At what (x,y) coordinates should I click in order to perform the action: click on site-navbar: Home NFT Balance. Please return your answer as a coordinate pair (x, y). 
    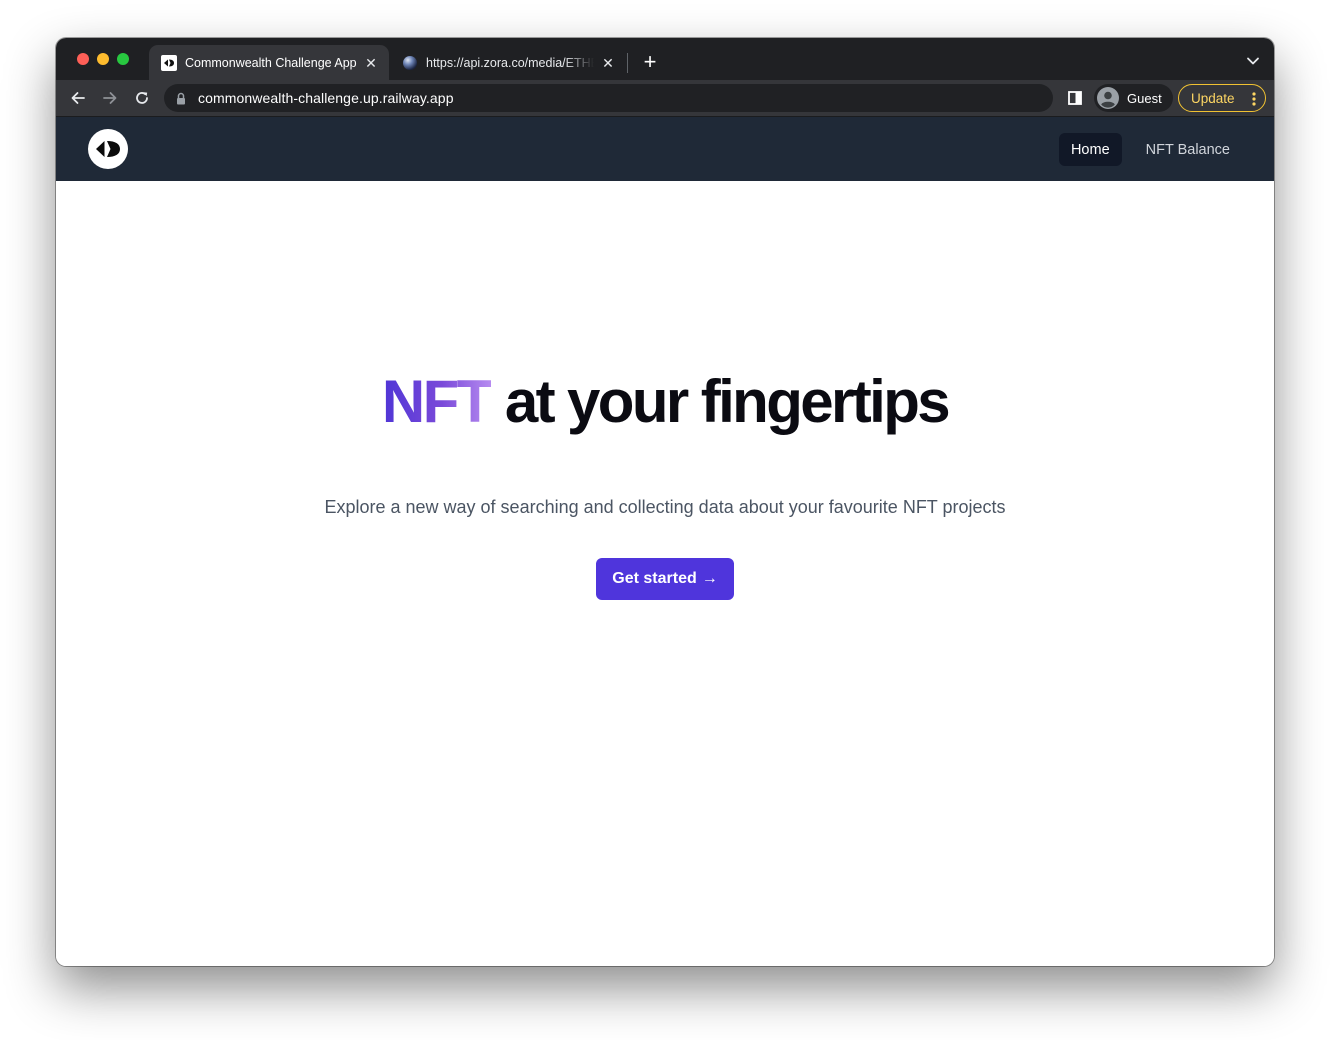
    Looking at the image, I should click on (665, 149).